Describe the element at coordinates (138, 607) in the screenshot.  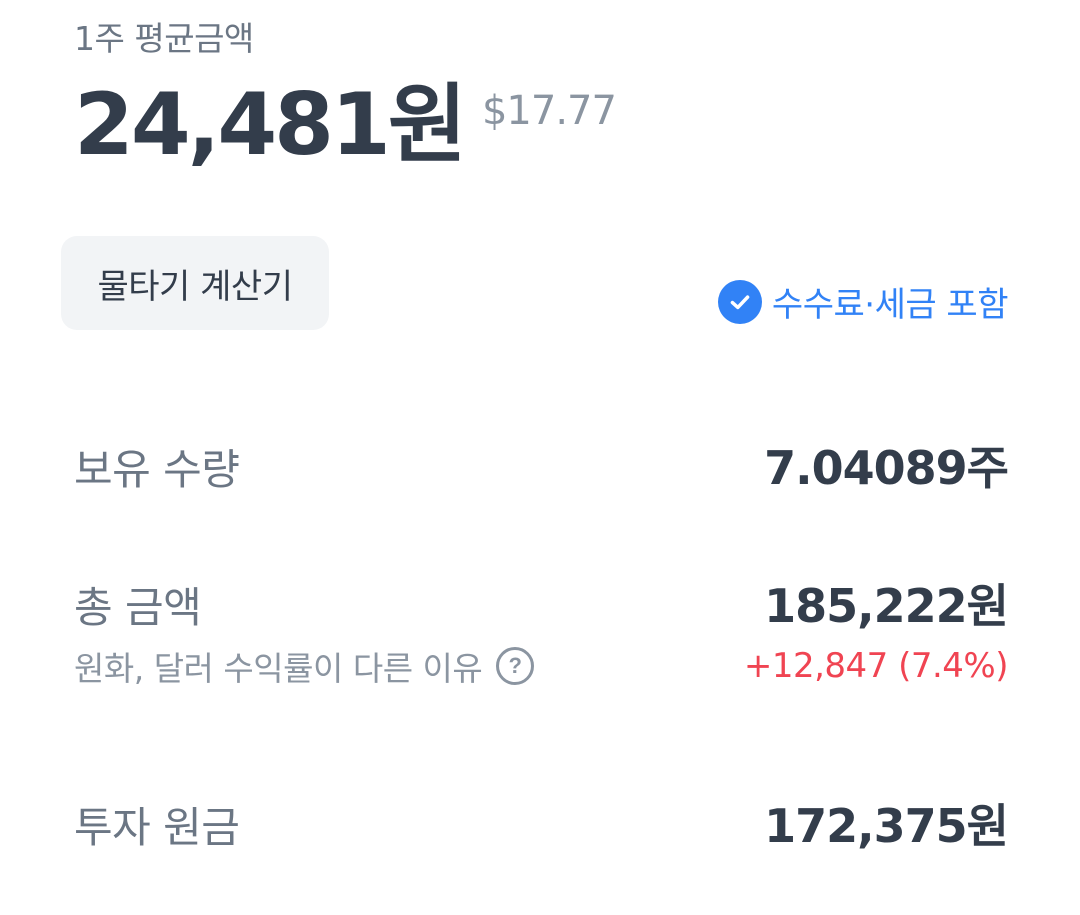
I see `total-amount-label: 총 금액` at that location.